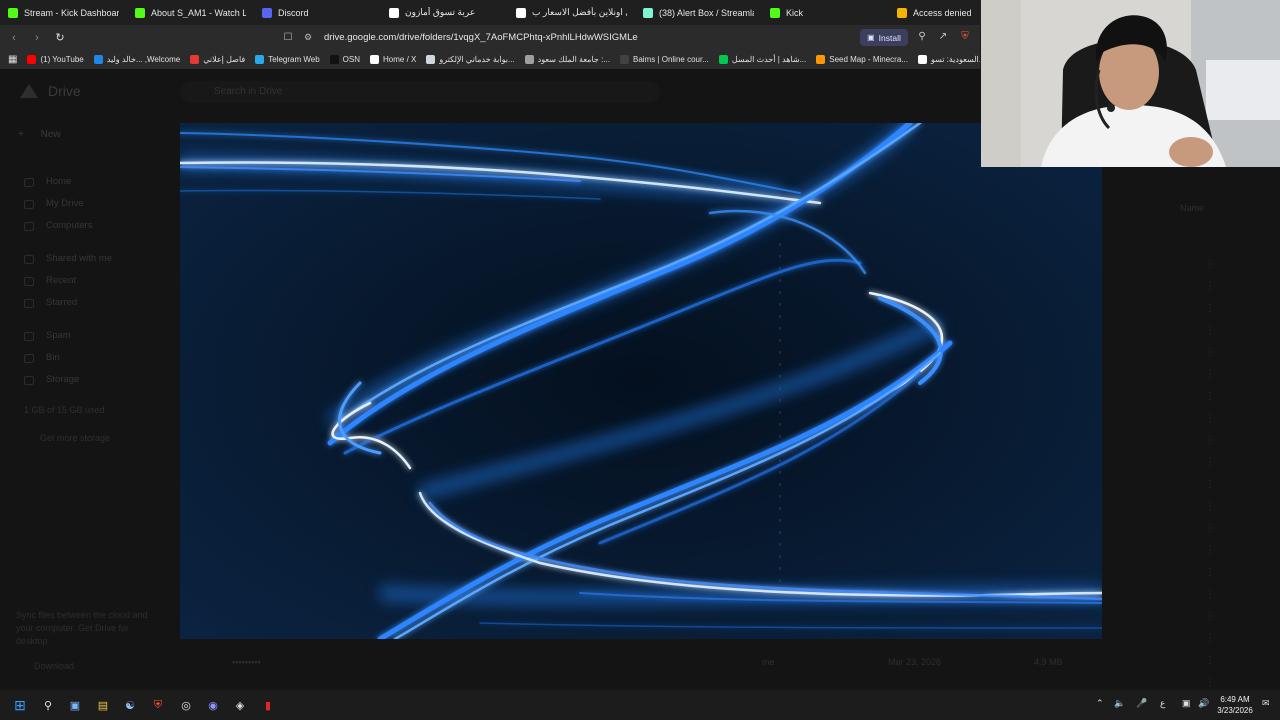 This screenshot has height=720, width=1280. What do you see at coordinates (64, 203) in the screenshot?
I see `sidebar-item: My Drive` at bounding box center [64, 203].